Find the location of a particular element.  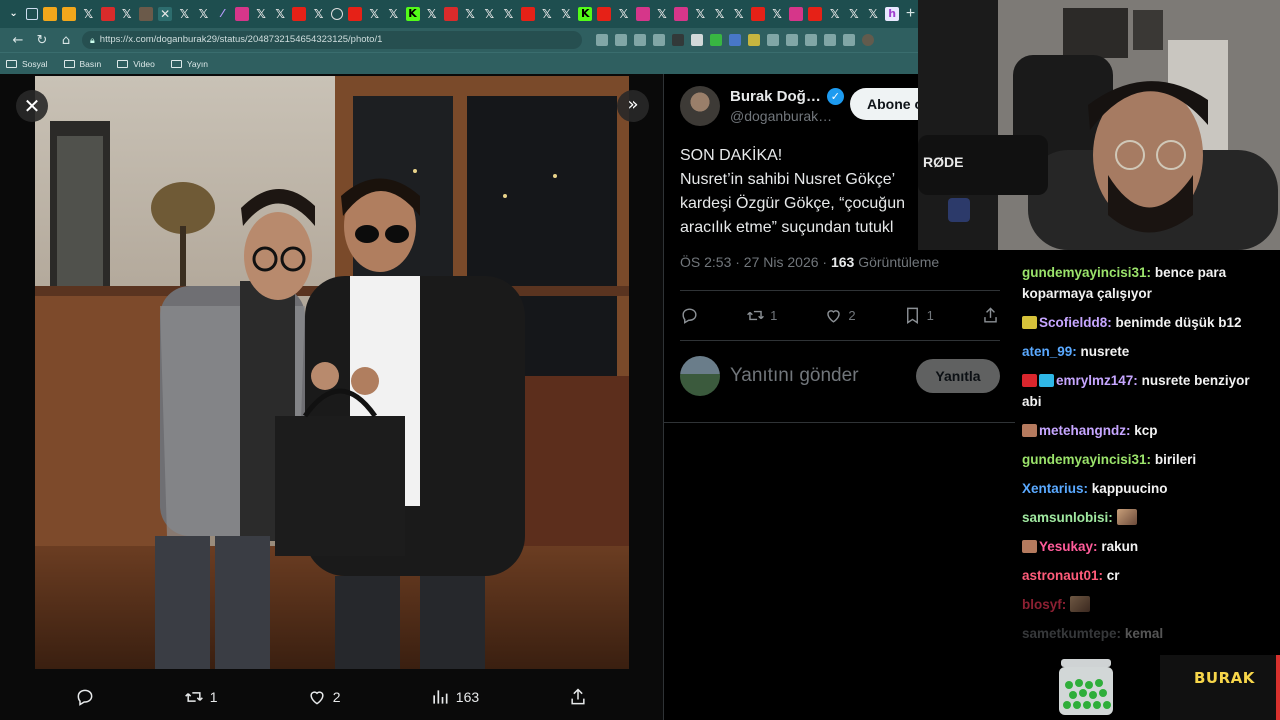

tweet-timestamp: ÖS 2:53 · 27 Nis 2026 · is located at coordinates (755, 262).